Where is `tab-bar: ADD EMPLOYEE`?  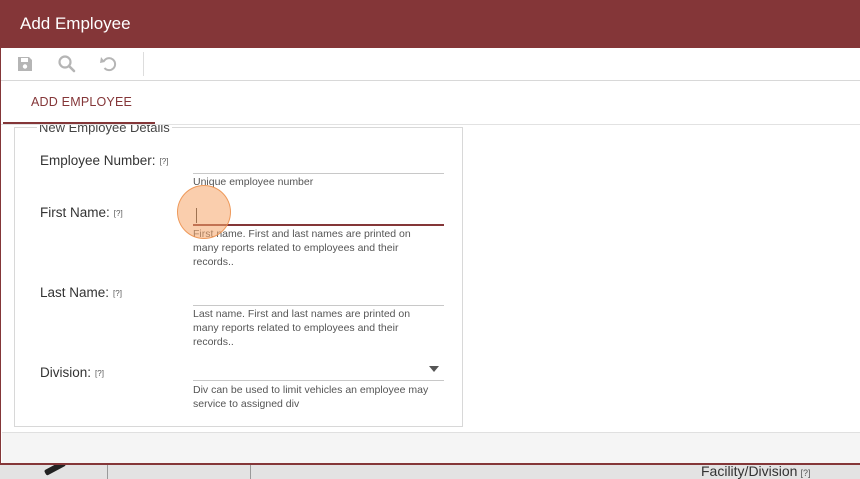 tab-bar: ADD EMPLOYEE is located at coordinates (430, 103).